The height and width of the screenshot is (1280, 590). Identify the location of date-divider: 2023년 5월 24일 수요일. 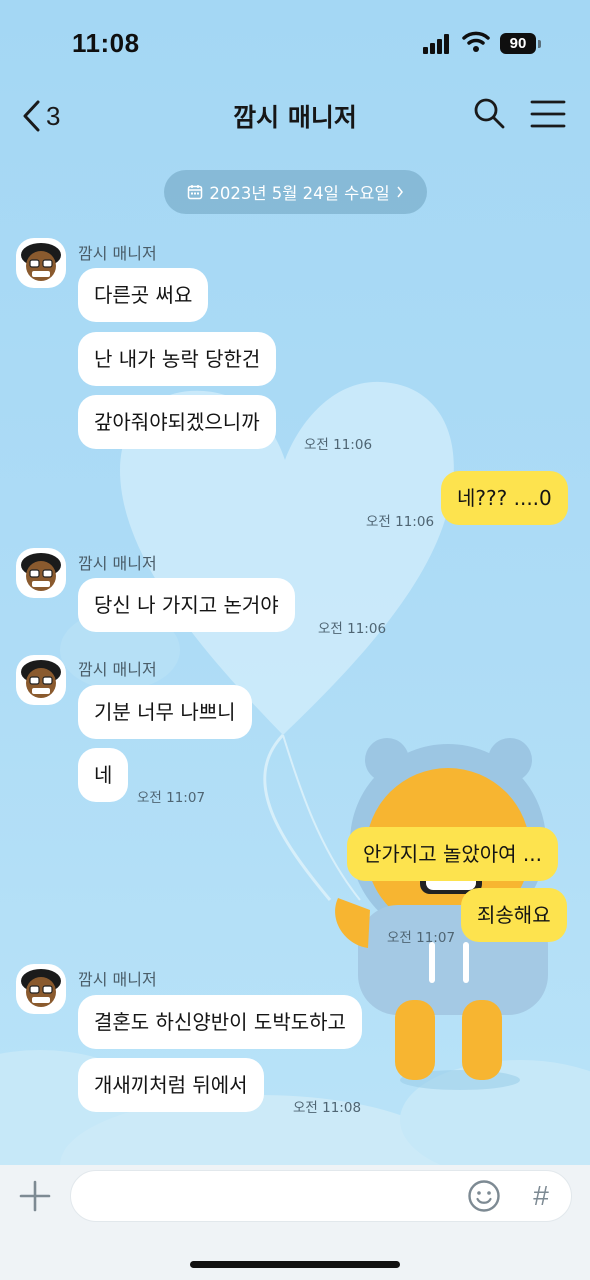
(295, 192).